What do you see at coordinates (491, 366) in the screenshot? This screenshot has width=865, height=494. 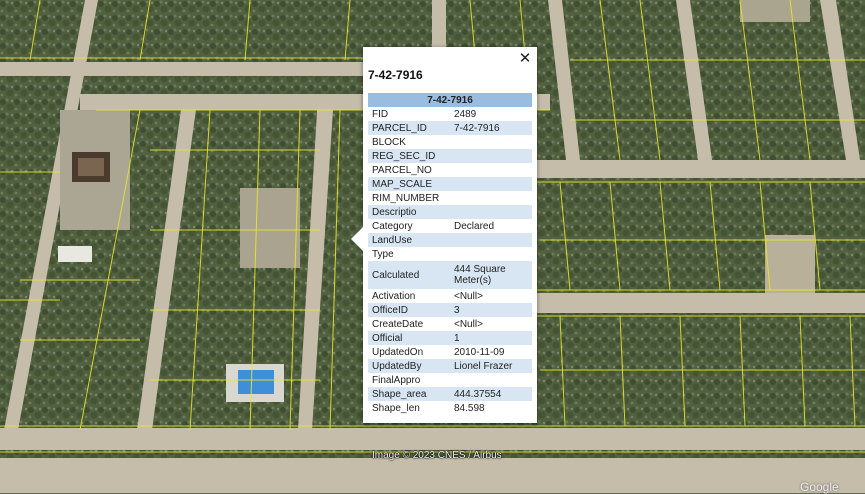 I see `attribute-value: Lionel Frazer` at bounding box center [491, 366].